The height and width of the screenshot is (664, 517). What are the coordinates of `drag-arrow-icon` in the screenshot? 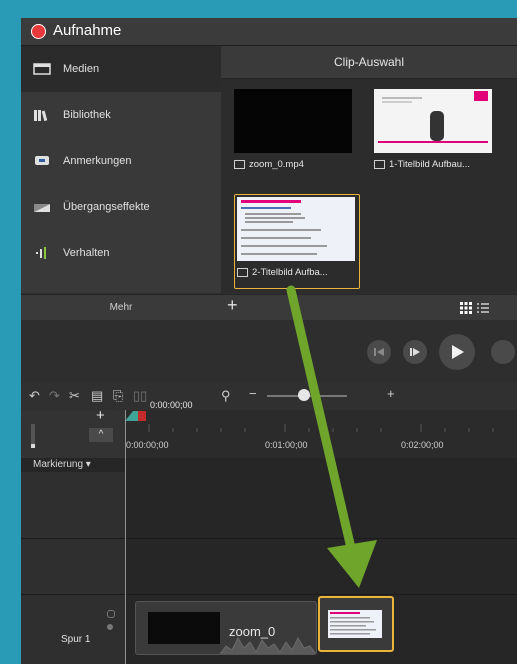 It's located at (331, 436).